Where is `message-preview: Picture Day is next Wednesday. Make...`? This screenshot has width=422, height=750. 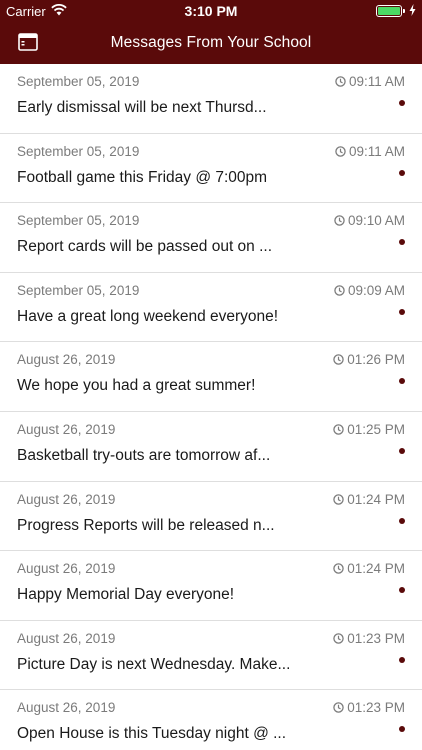 message-preview: Picture Day is next Wednesday. Make... is located at coordinates (154, 664).